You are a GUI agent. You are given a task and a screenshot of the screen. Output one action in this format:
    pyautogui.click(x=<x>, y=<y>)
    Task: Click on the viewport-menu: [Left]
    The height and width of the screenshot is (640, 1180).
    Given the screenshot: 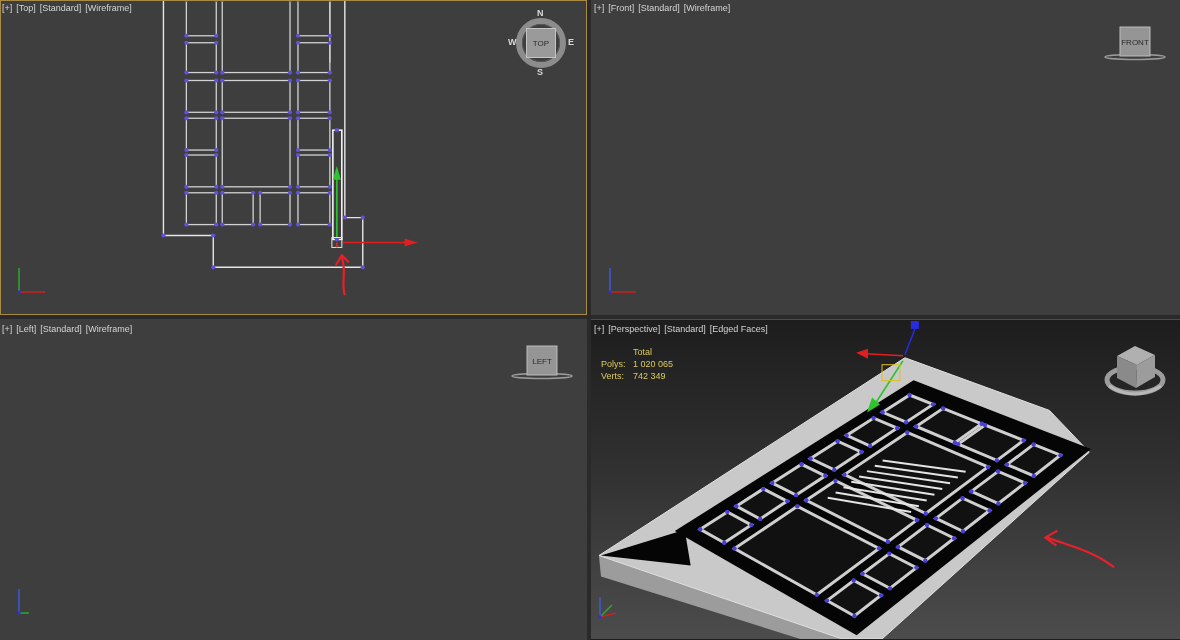 What is the action you would take?
    pyautogui.click(x=26, y=329)
    